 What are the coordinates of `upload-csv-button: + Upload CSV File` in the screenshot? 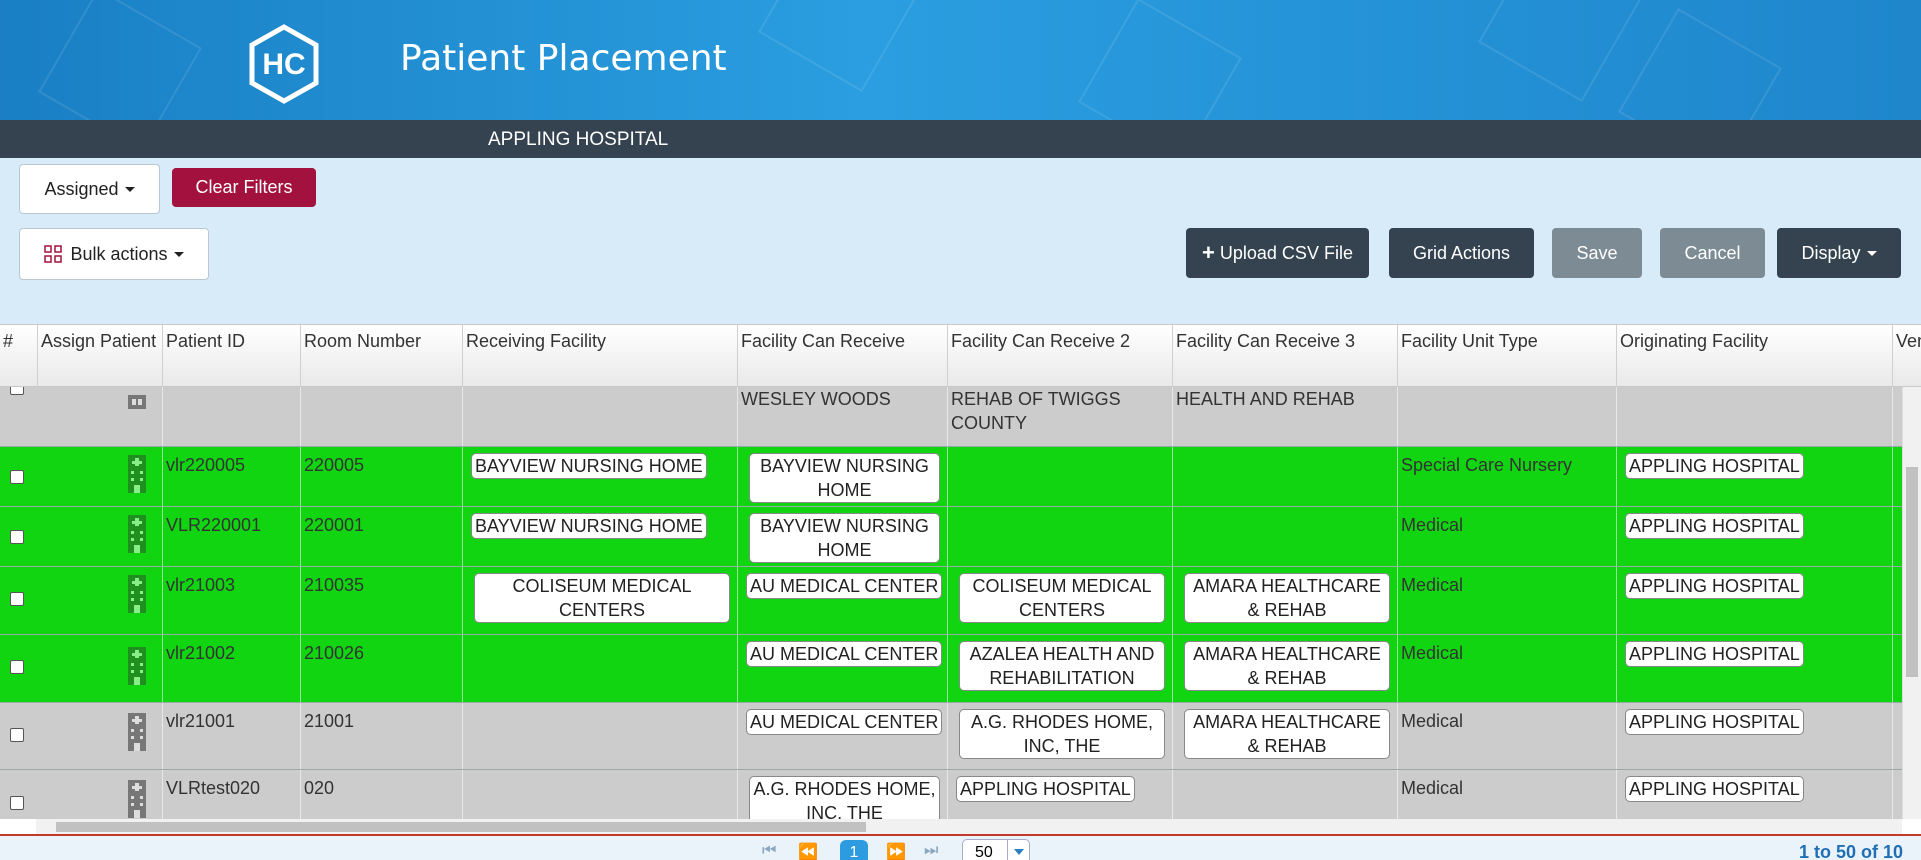 It's located at (1277, 253).